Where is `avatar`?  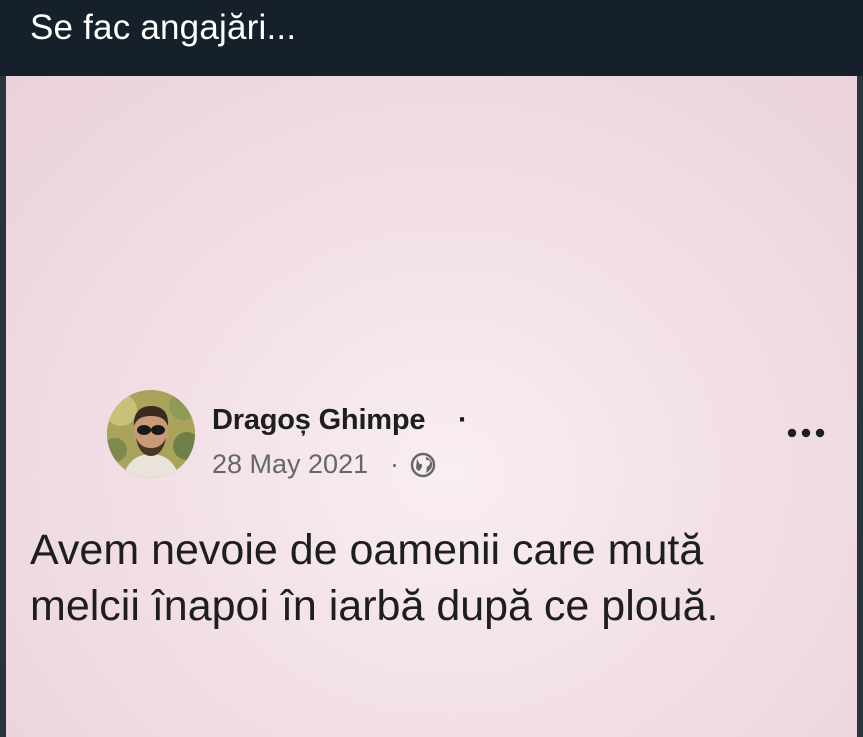
avatar is located at coordinates (151, 434).